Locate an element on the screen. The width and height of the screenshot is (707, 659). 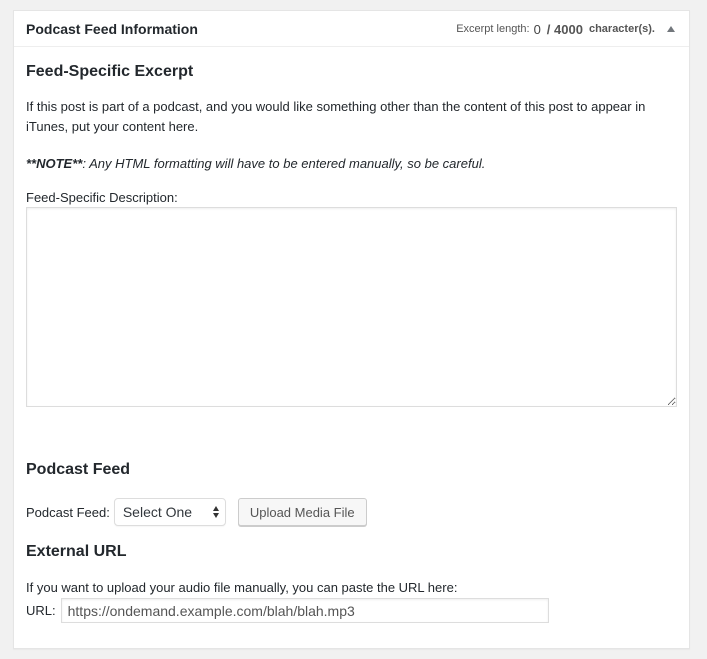
podcast-feed-heading: Podcast Feed is located at coordinates (78, 469).